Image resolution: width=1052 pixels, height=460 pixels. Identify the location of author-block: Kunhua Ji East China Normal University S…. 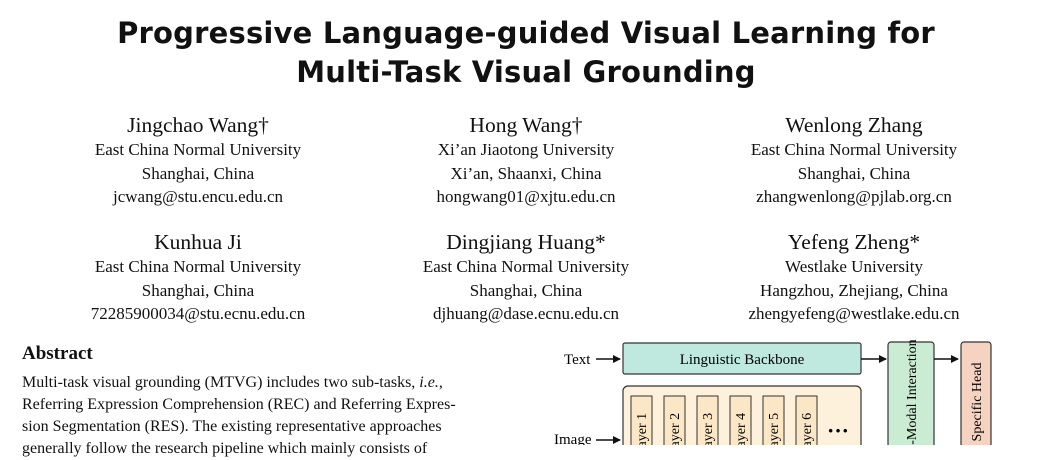
(198, 277).